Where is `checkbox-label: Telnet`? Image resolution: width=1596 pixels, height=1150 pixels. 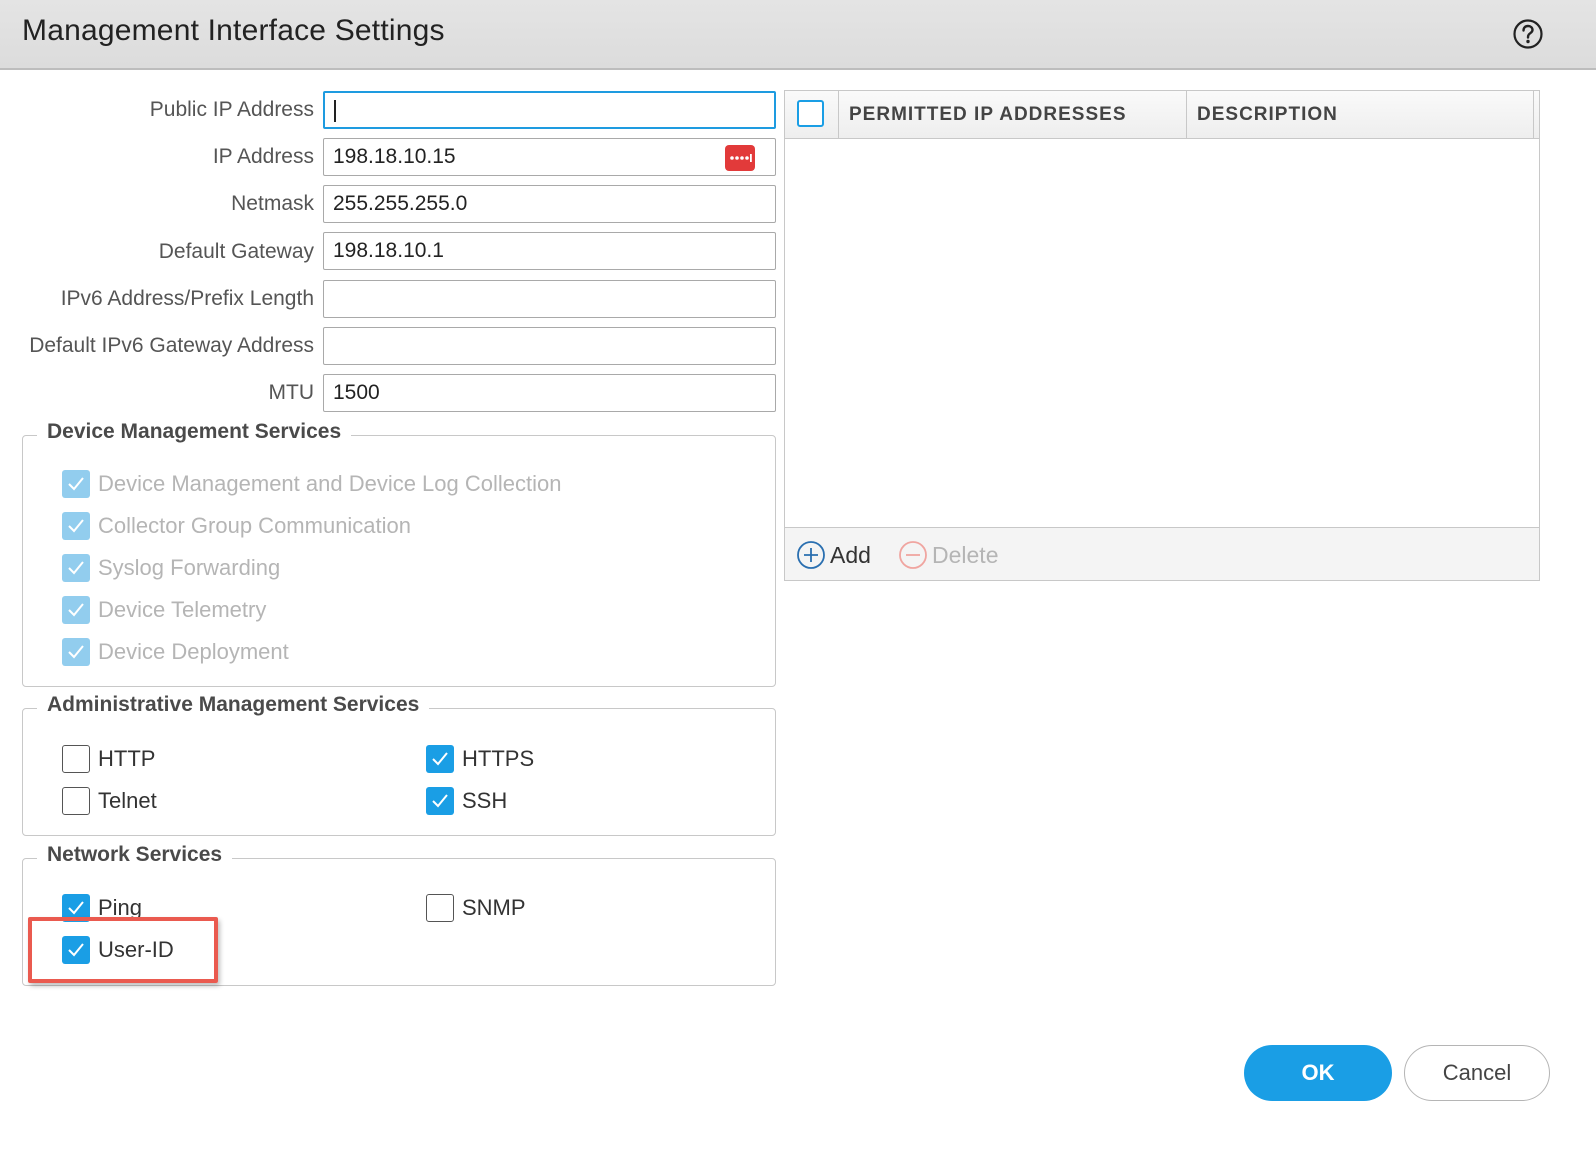 checkbox-label: Telnet is located at coordinates (127, 800).